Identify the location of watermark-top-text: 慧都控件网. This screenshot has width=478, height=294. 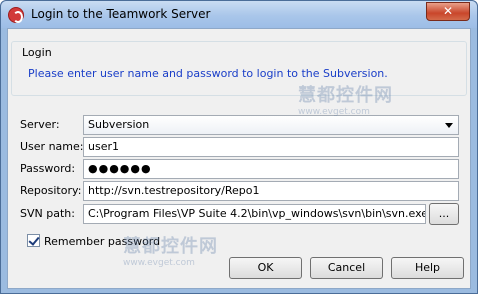
(345, 95).